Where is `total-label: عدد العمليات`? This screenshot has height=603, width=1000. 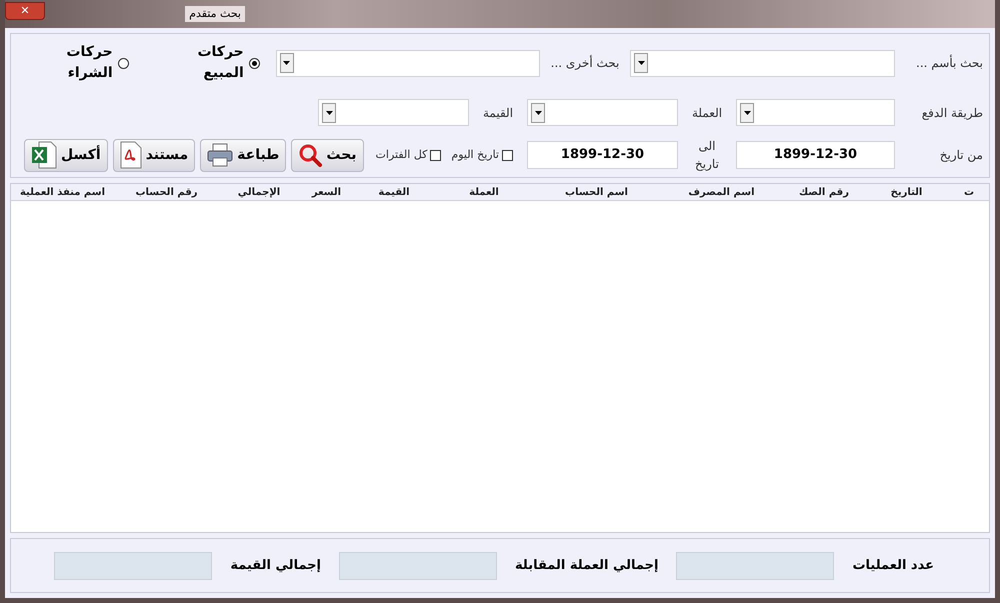
total-label: عدد العمليات is located at coordinates (893, 565).